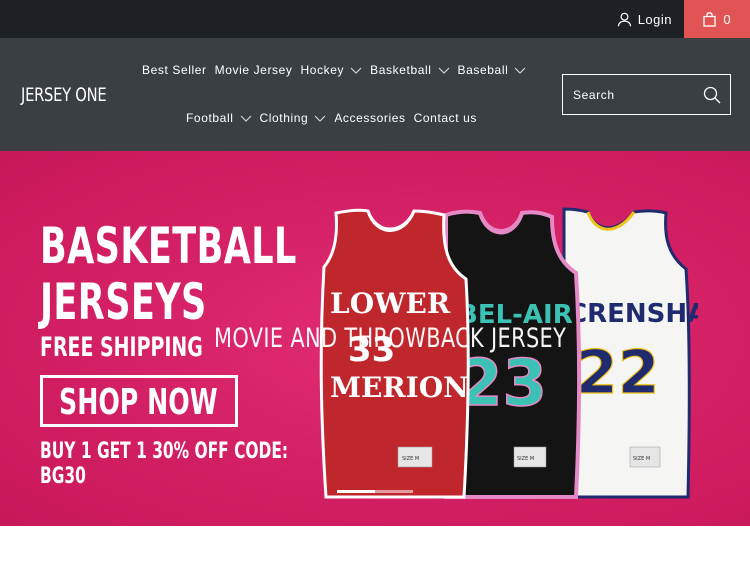 This screenshot has width=750, height=563. Describe the element at coordinates (284, 118) in the screenshot. I see `nav-label: Clothing` at that location.